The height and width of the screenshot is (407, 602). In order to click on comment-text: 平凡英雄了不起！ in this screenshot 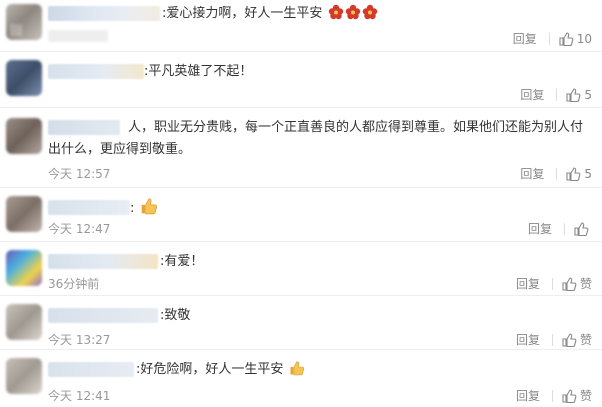, I will do `click(200, 71)`.